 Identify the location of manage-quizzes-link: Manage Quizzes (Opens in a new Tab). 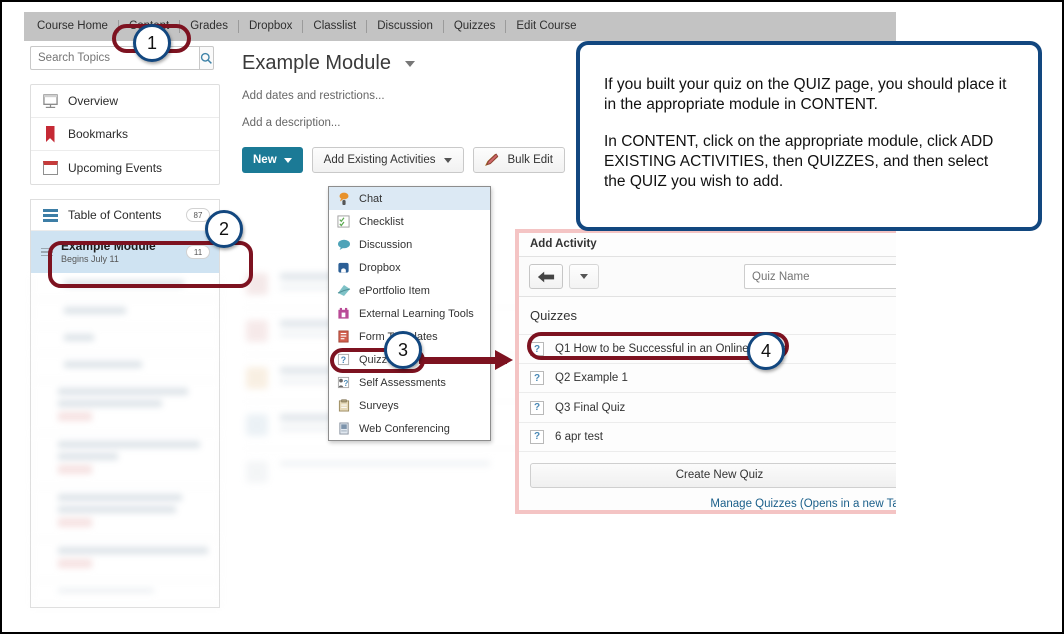
(707, 499).